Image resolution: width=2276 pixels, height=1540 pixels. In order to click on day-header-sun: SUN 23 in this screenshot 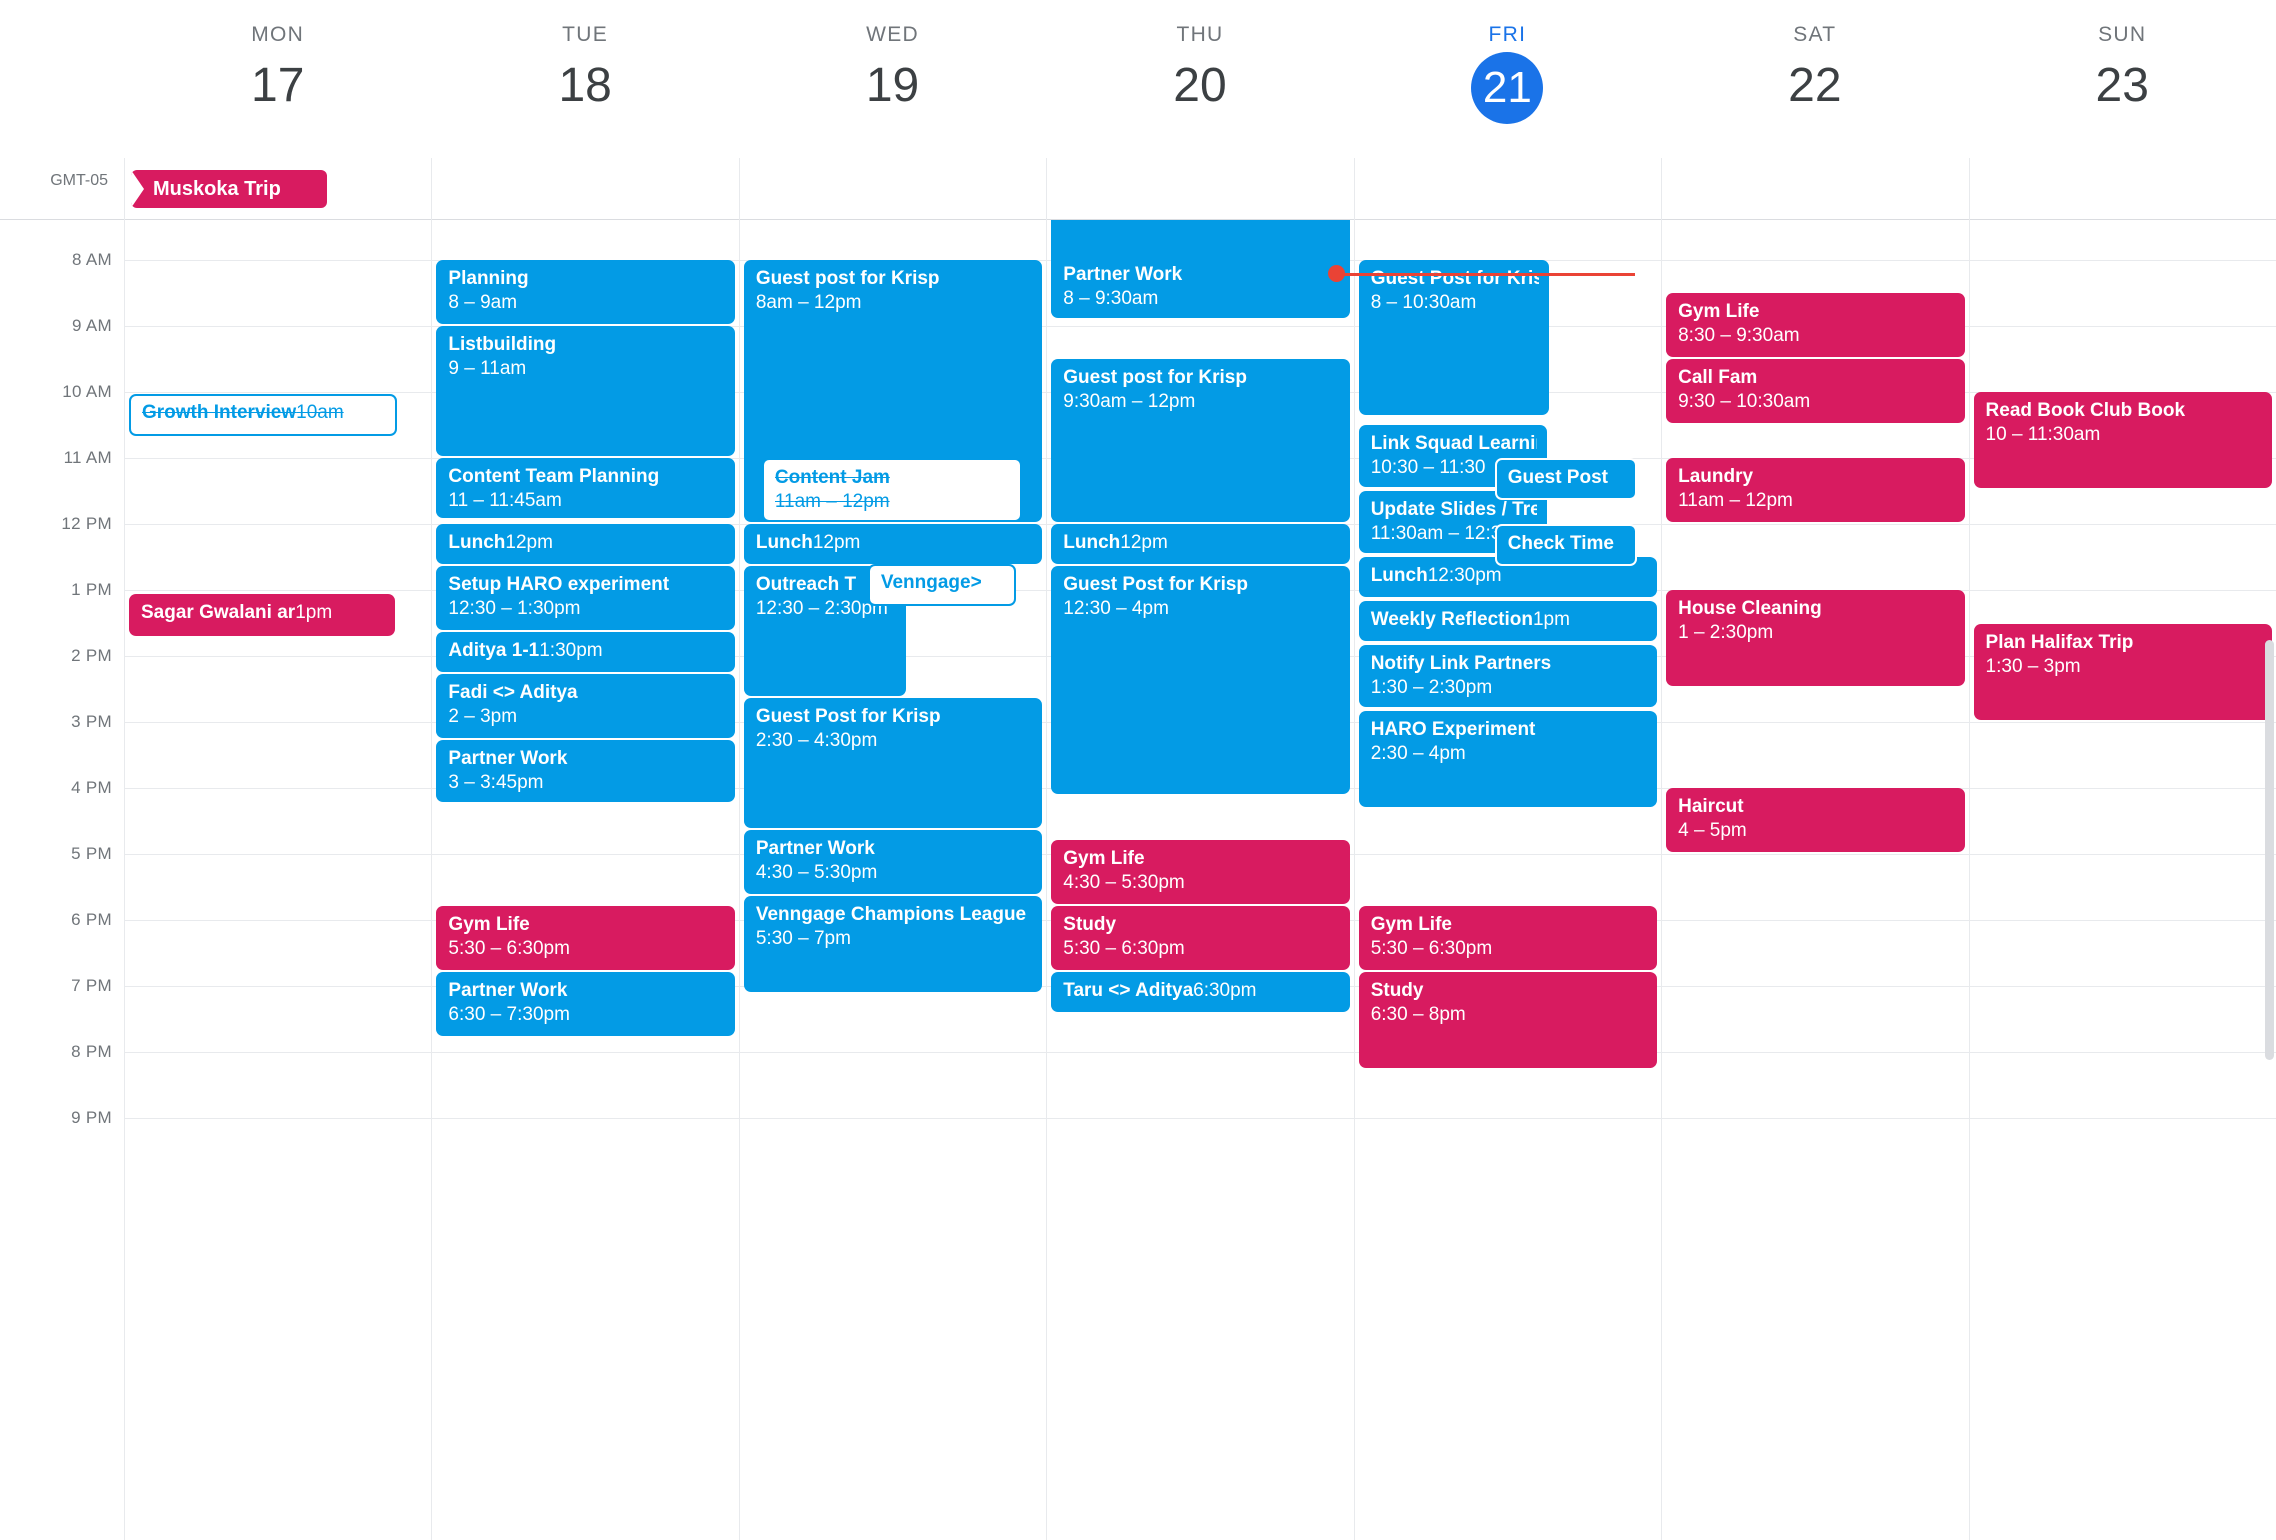, I will do `click(2122, 79)`.